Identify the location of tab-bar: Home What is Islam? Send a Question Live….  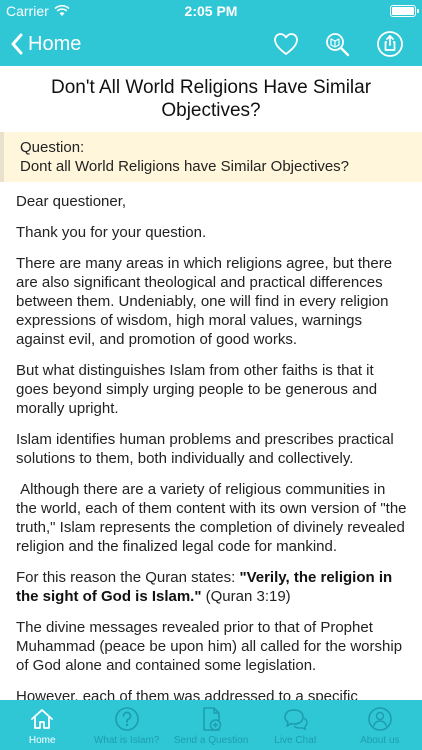
(211, 725).